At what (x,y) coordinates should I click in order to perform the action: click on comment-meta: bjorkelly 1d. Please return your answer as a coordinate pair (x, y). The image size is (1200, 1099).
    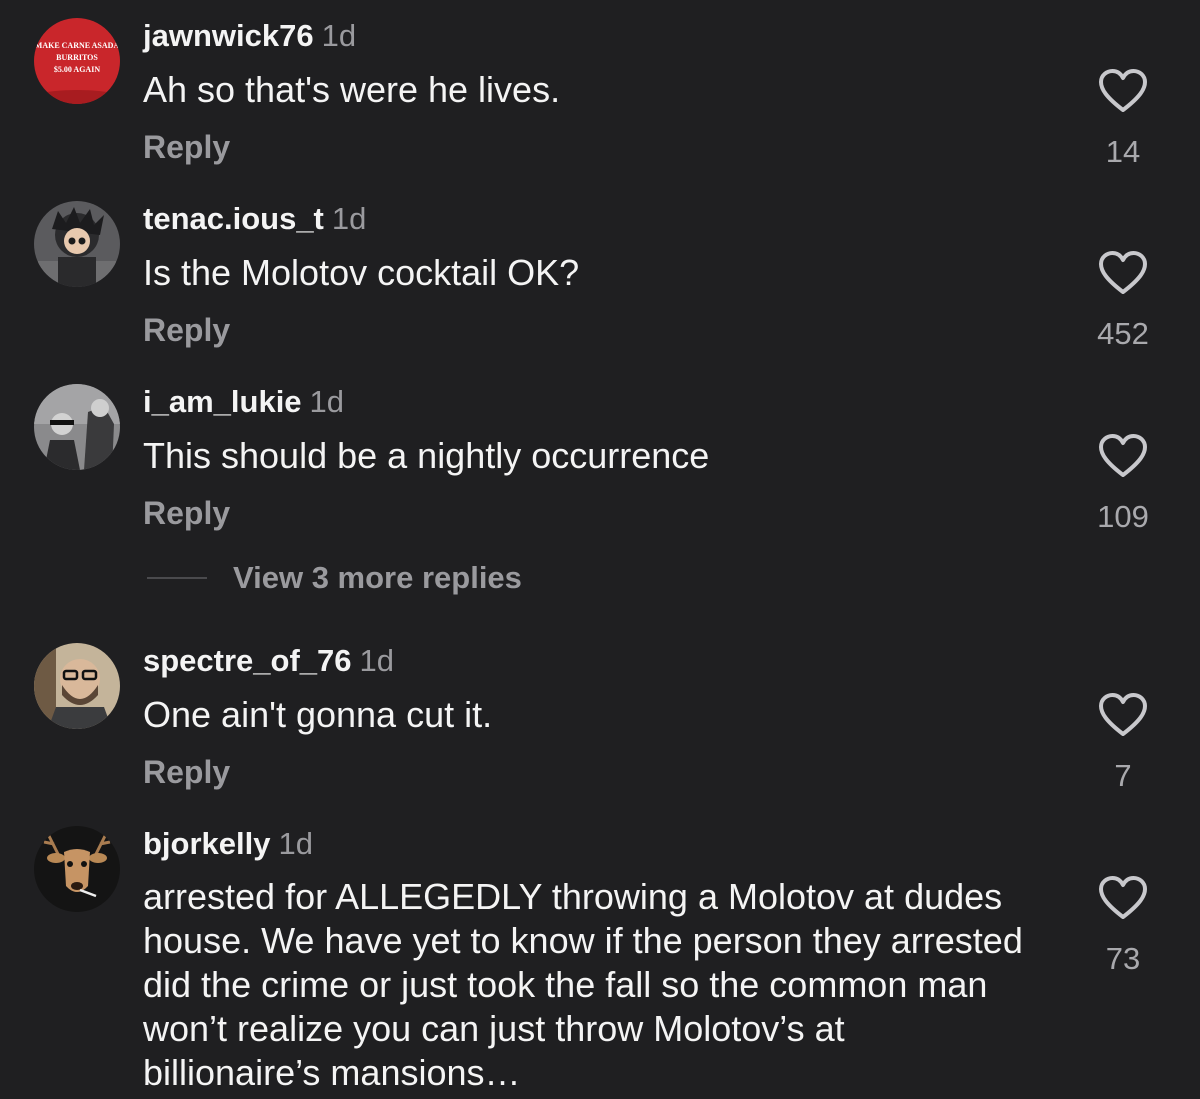
    Looking at the image, I should click on (228, 844).